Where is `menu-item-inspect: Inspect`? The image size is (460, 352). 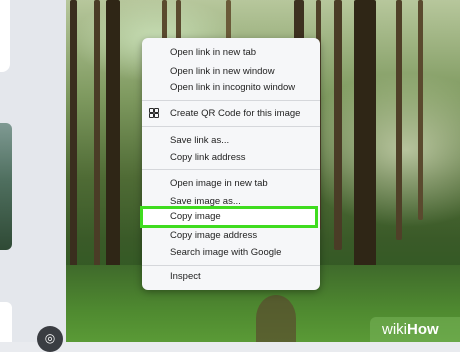
menu-item-inspect: Inspect is located at coordinates (231, 276).